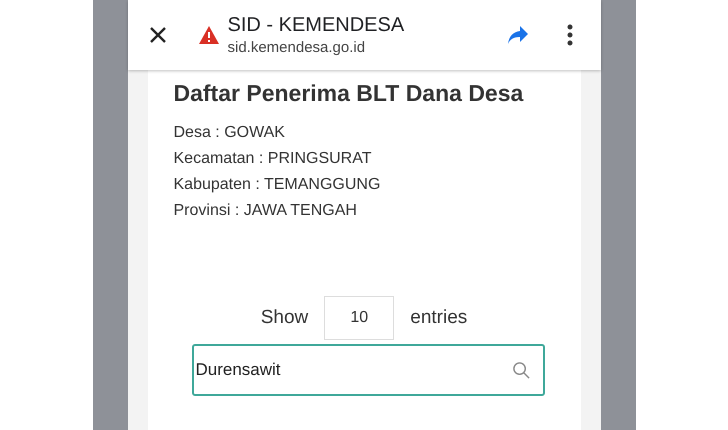 The height and width of the screenshot is (430, 728). What do you see at coordinates (569, 35) in the screenshot?
I see `menu-icon` at bounding box center [569, 35].